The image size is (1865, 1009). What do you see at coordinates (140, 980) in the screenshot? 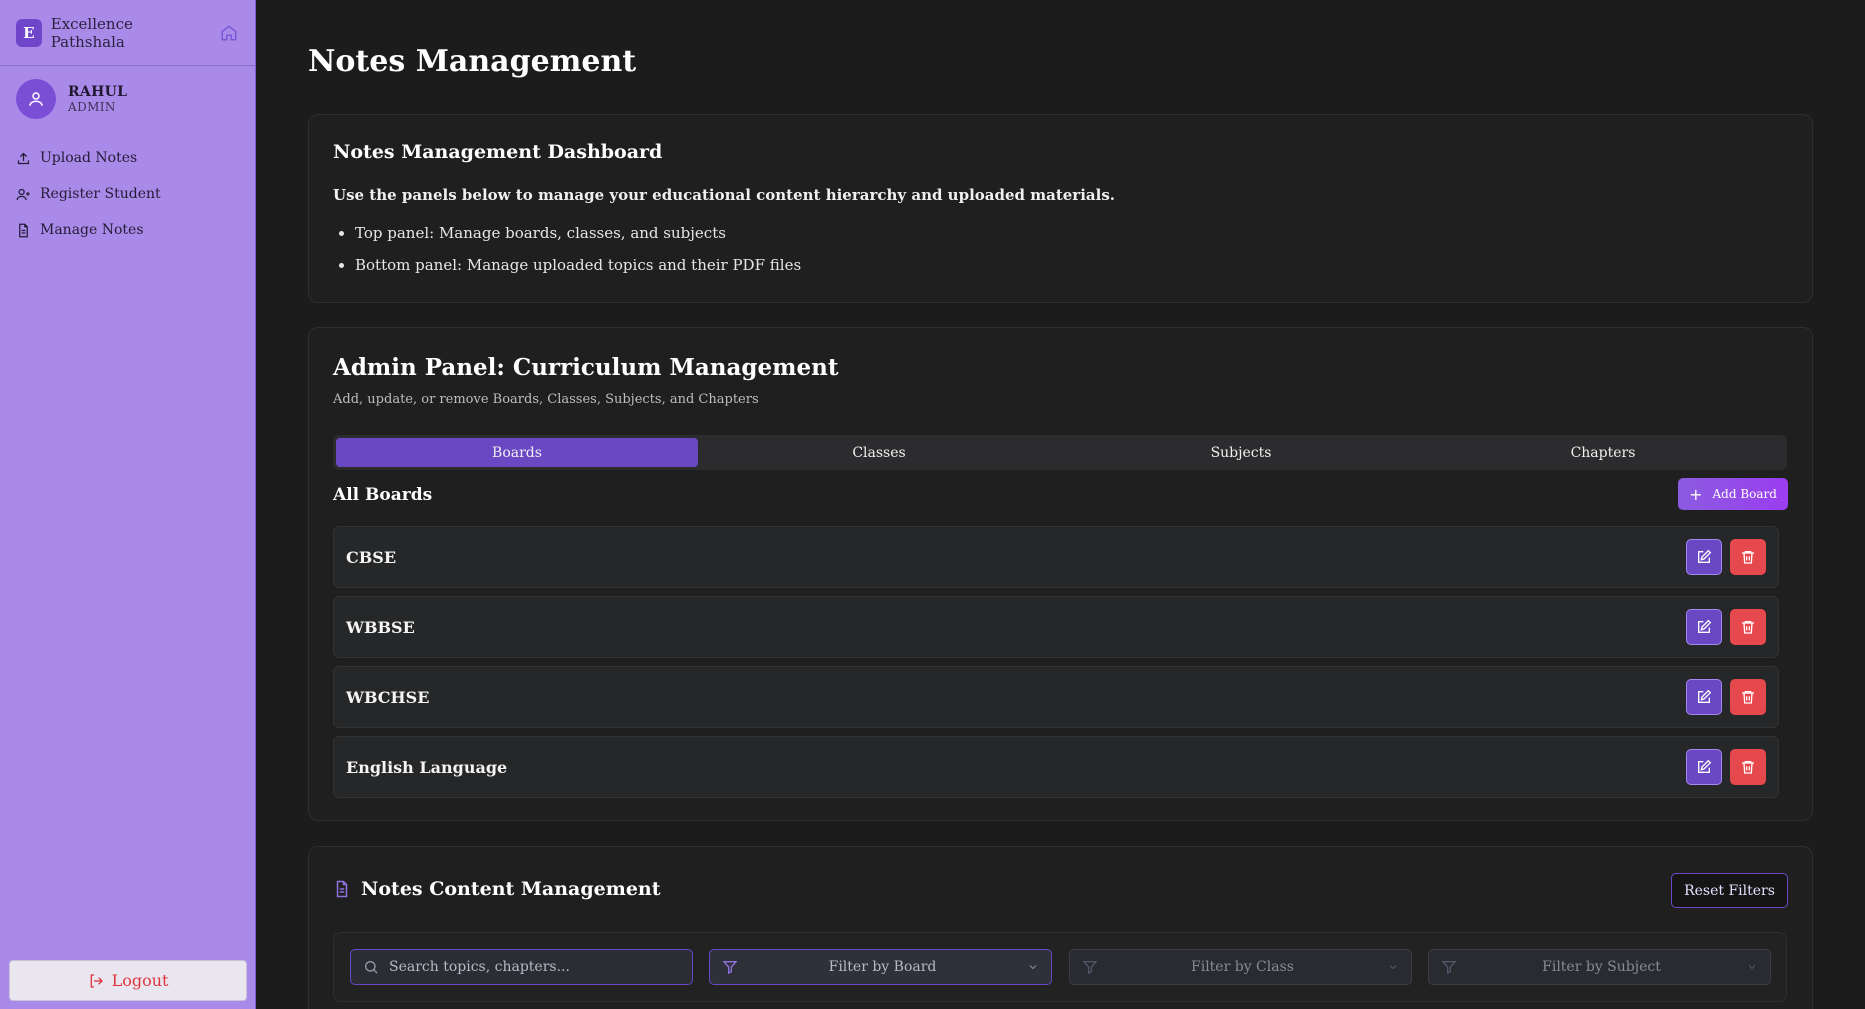
I see `logout-label: Logout` at bounding box center [140, 980].